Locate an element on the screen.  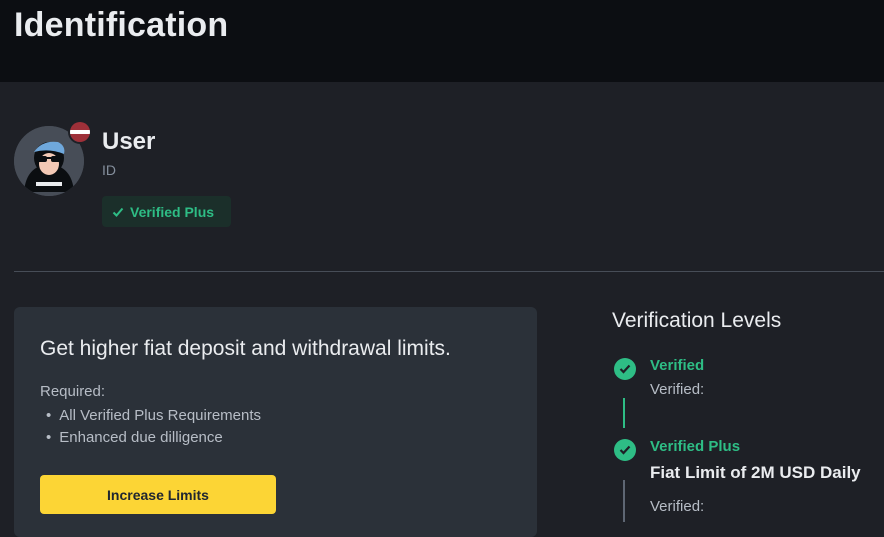
list-item: Enhanced due dilligence is located at coordinates (153, 438).